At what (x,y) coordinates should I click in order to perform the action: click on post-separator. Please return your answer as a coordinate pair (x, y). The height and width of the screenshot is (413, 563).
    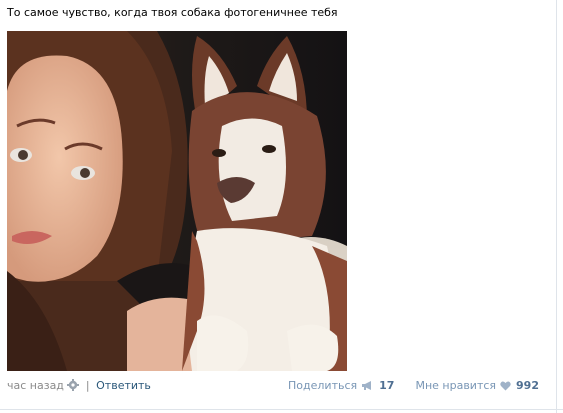
    Looking at the image, I should click on (281, 409).